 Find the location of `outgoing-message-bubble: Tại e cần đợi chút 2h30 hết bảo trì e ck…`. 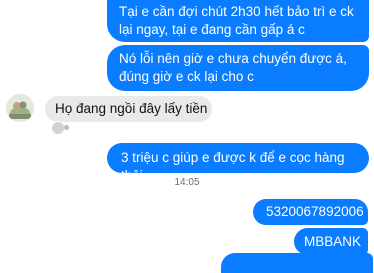

outgoing-message-bubble: Tại e cần đợi chút 2h30 hết bảo trì e ck… is located at coordinates (238, 21).